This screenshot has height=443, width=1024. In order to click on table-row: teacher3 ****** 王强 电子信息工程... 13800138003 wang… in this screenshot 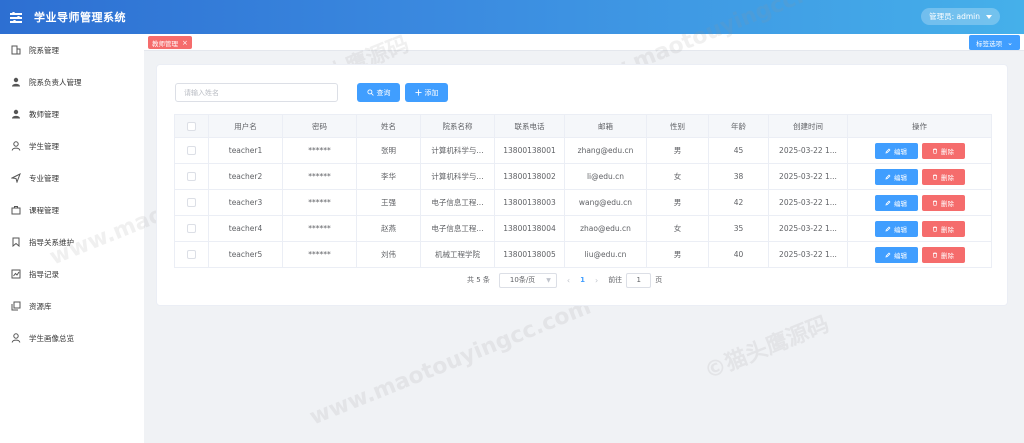, I will do `click(583, 202)`.